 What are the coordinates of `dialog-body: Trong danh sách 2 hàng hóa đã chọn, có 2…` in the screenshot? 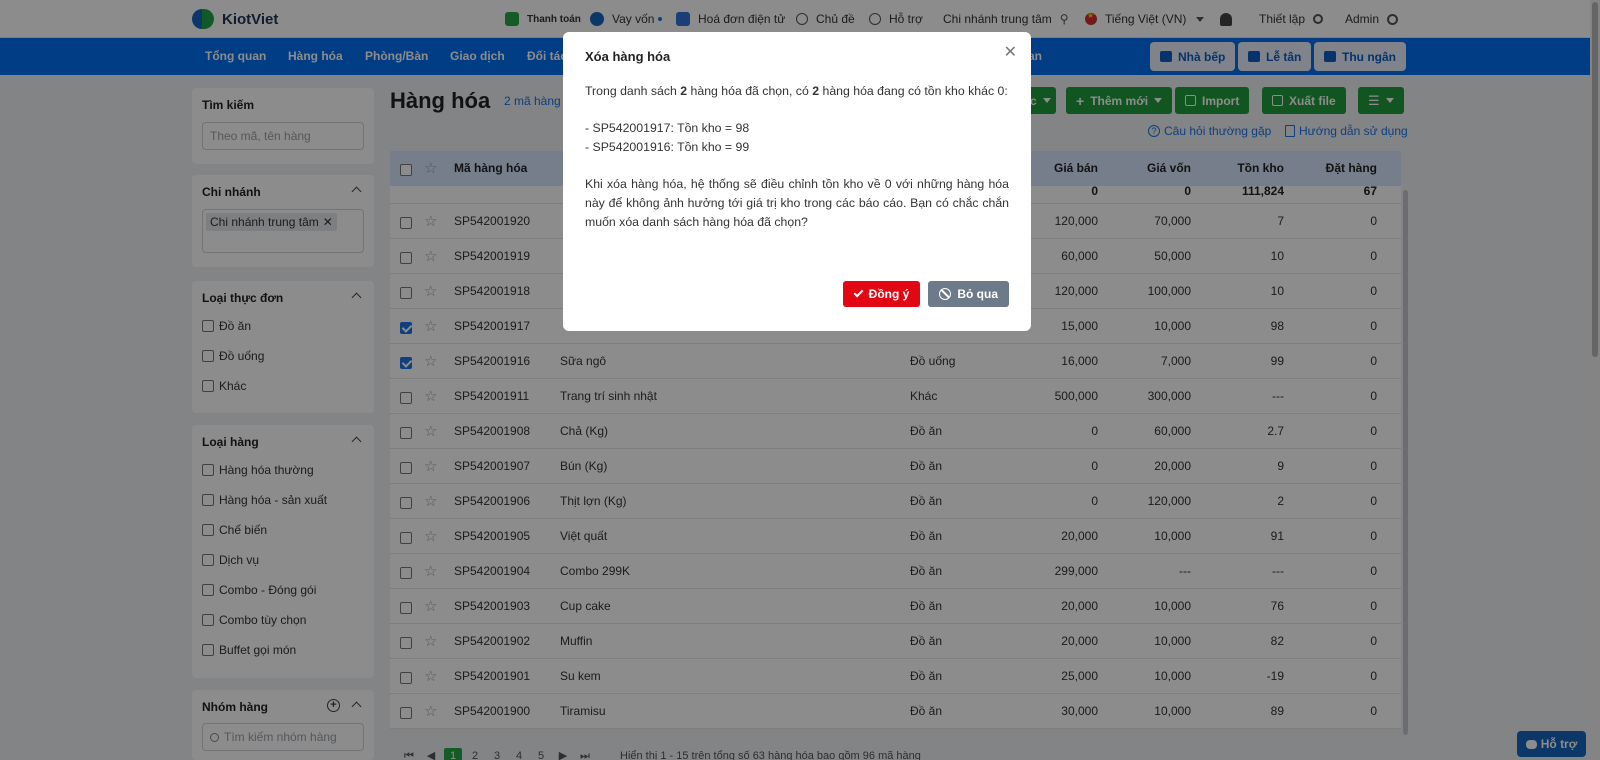 It's located at (797, 157).